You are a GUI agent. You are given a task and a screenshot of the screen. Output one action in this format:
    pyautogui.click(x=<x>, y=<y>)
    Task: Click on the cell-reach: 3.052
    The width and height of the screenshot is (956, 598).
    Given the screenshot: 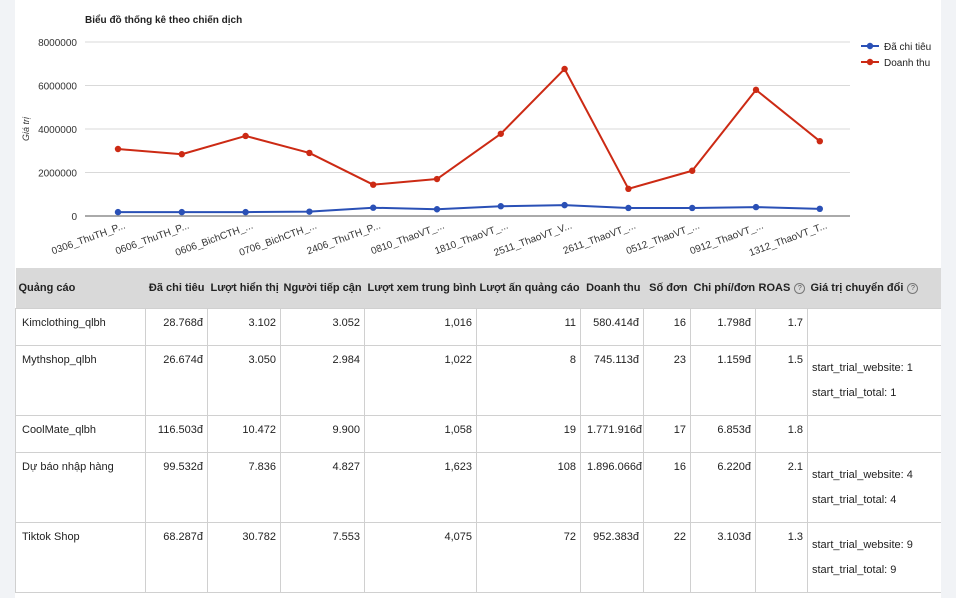 What is the action you would take?
    pyautogui.click(x=322, y=327)
    